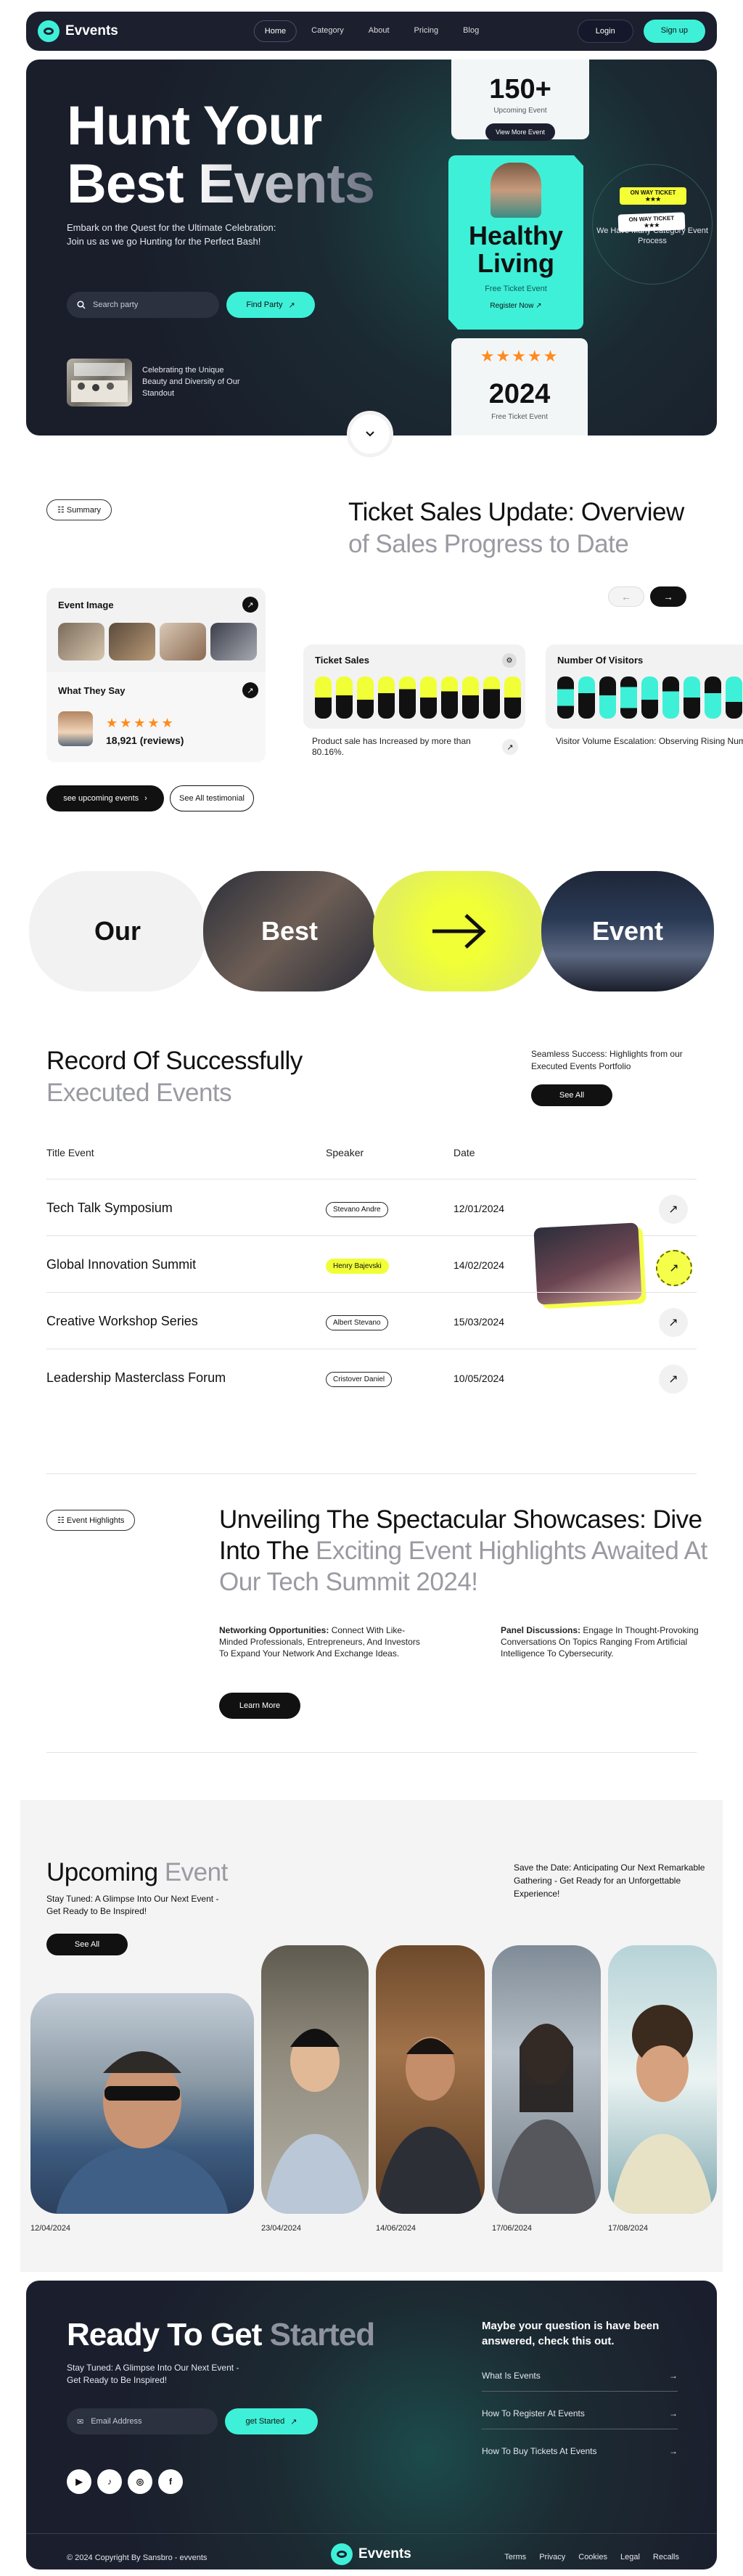  I want to click on footer-link-legal: Legal, so click(630, 2557).